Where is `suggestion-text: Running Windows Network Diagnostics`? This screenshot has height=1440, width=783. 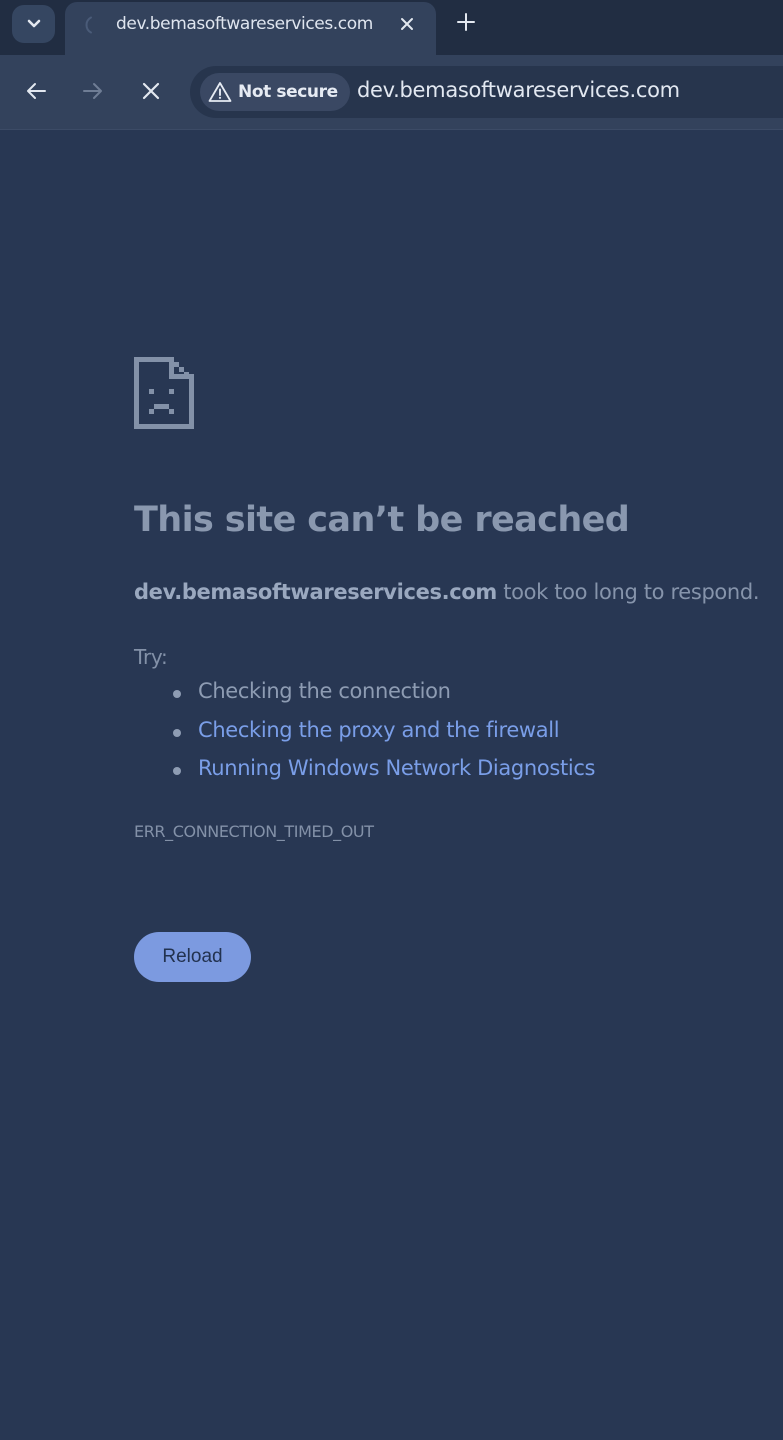
suggestion-text: Running Windows Network Diagnostics is located at coordinates (396, 768).